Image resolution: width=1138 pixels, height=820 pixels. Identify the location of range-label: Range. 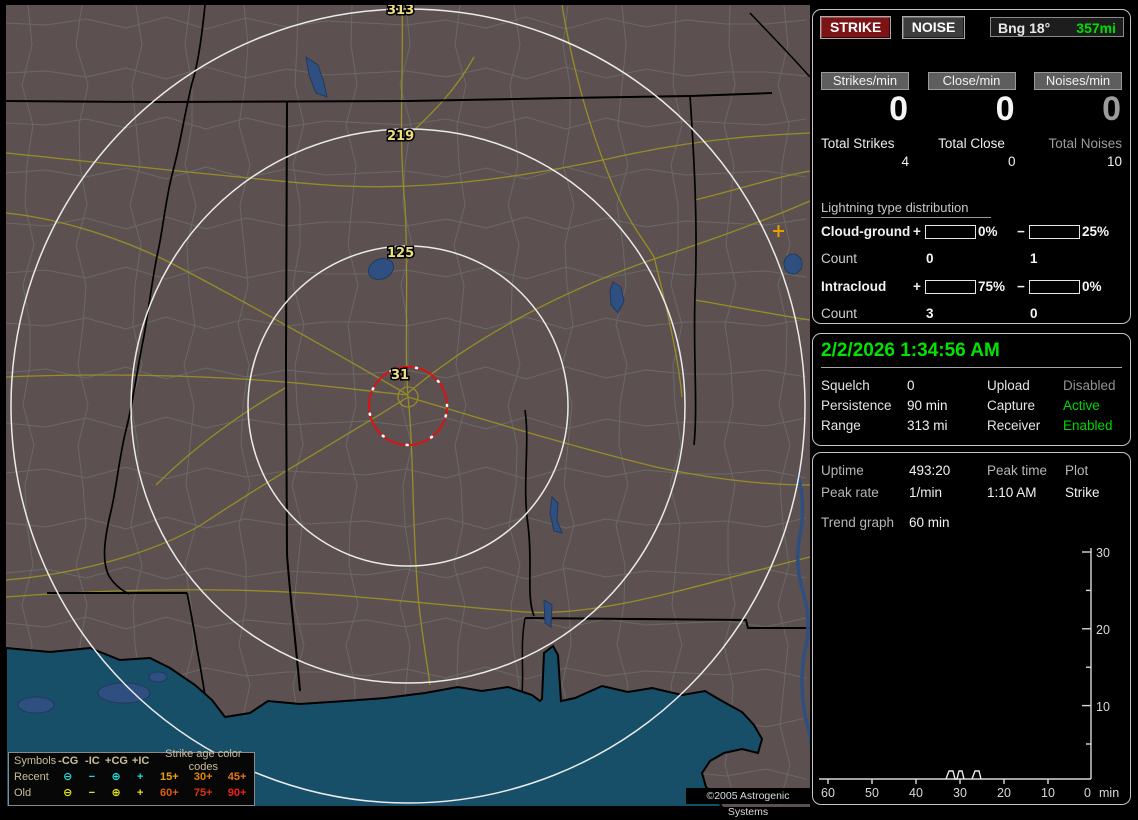
(841, 425).